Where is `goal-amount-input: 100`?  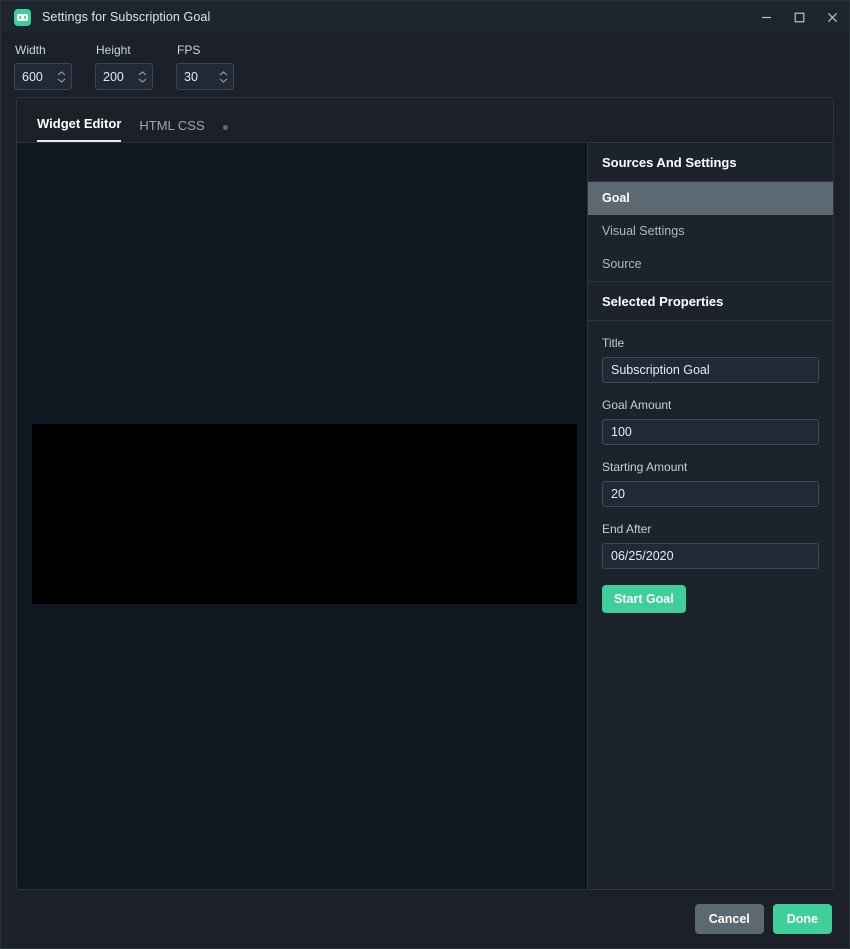 goal-amount-input: 100 is located at coordinates (710, 432).